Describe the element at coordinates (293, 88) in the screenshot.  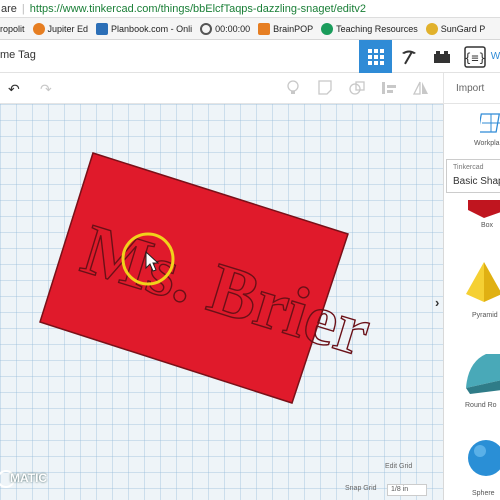
I see `lightbulb-icon` at that location.